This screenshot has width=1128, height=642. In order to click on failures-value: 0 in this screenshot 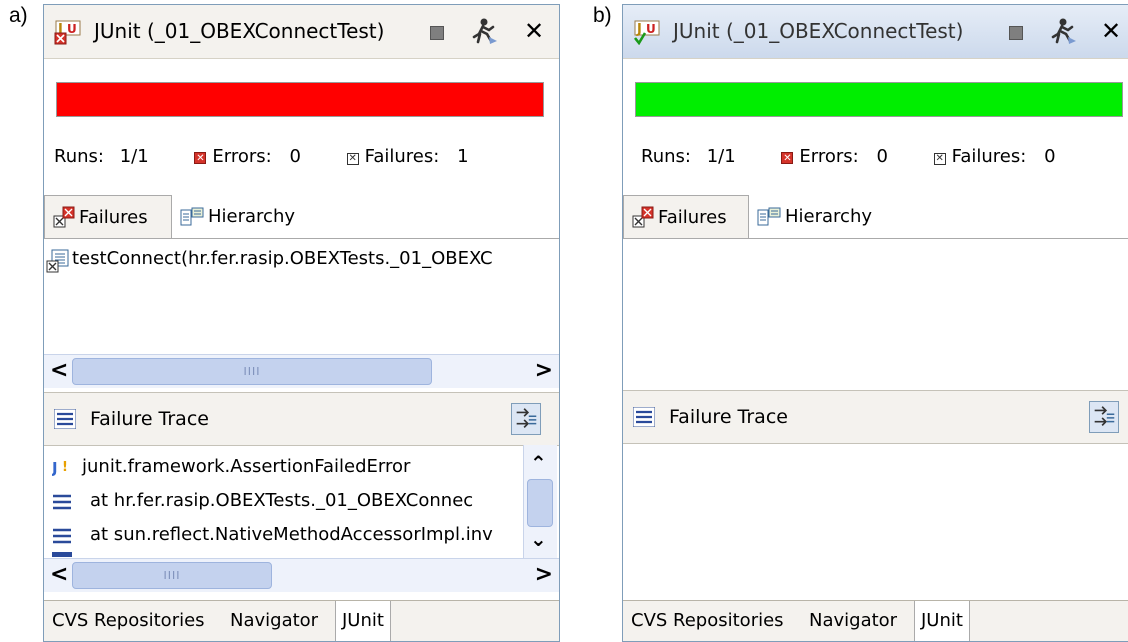, I will do `click(1050, 156)`.